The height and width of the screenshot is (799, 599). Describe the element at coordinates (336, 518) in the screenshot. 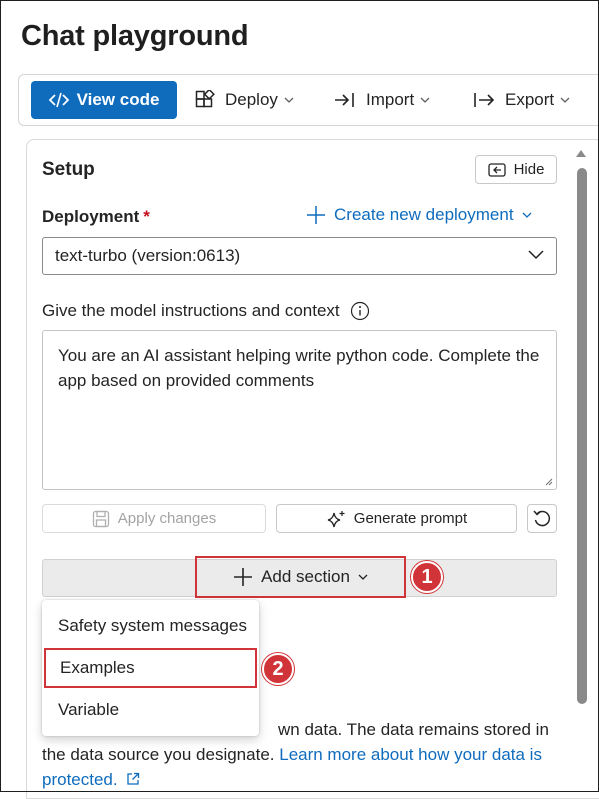

I see `sparkle-icon` at that location.